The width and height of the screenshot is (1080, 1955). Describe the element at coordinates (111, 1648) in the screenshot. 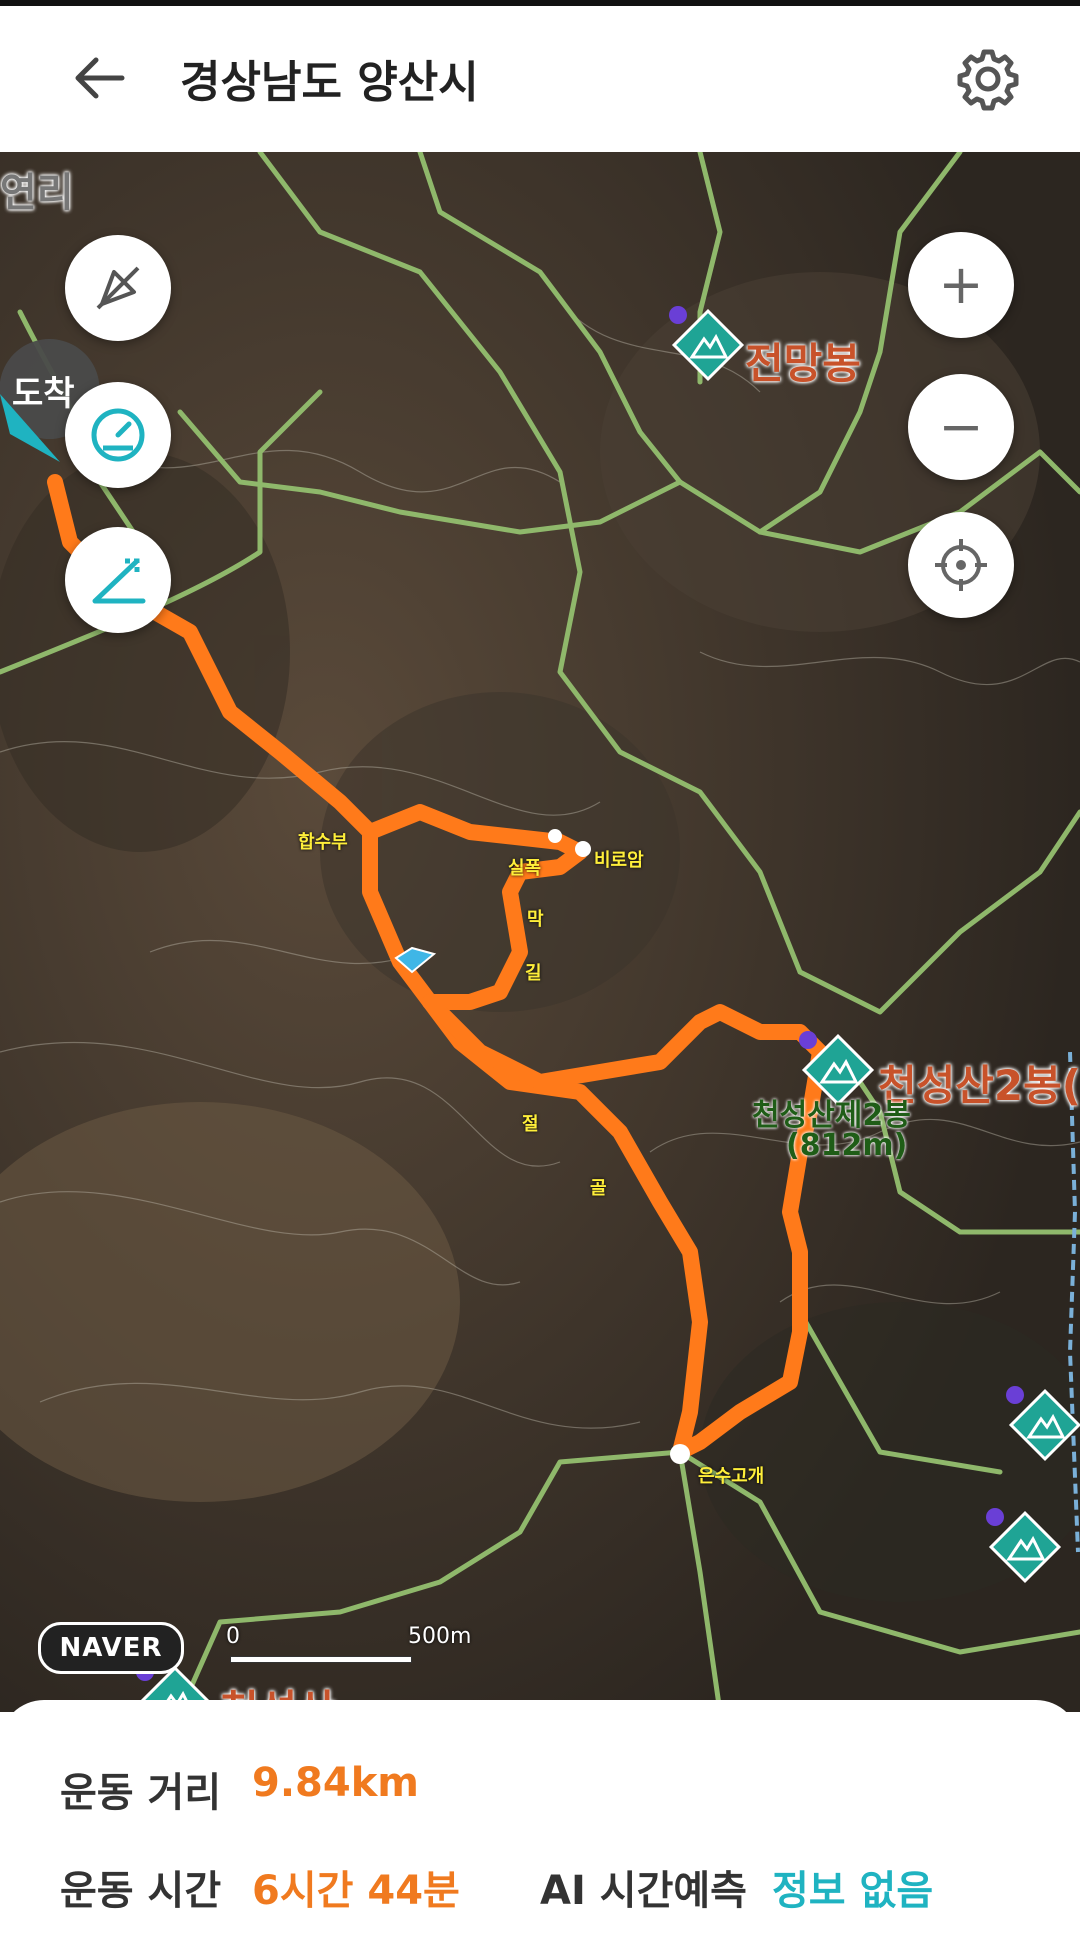

I see `naver-logo: NAVER` at that location.